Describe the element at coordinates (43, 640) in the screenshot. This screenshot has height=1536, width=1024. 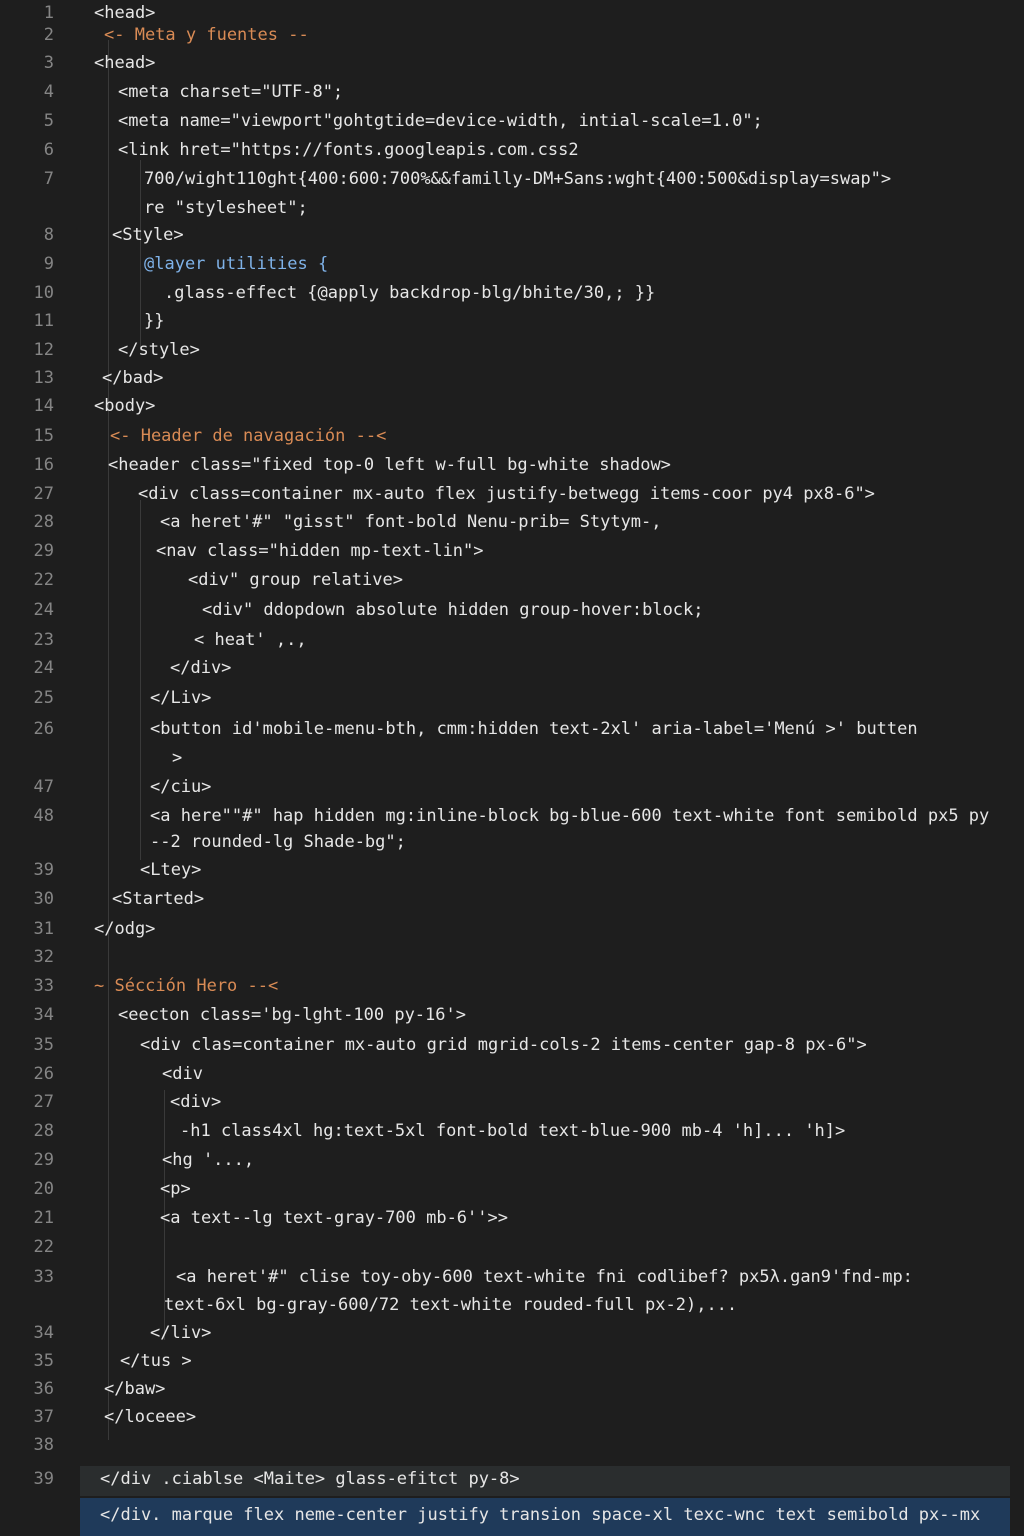
I see `line-number: 23` at that location.